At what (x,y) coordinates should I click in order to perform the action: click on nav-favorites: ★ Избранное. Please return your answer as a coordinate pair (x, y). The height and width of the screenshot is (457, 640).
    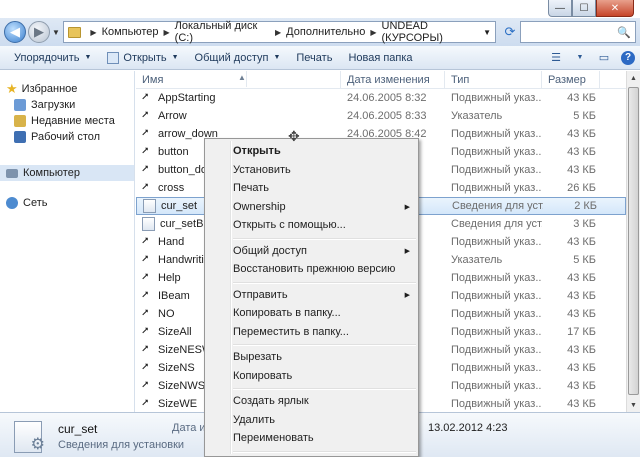
    Looking at the image, I should click on (67, 89).